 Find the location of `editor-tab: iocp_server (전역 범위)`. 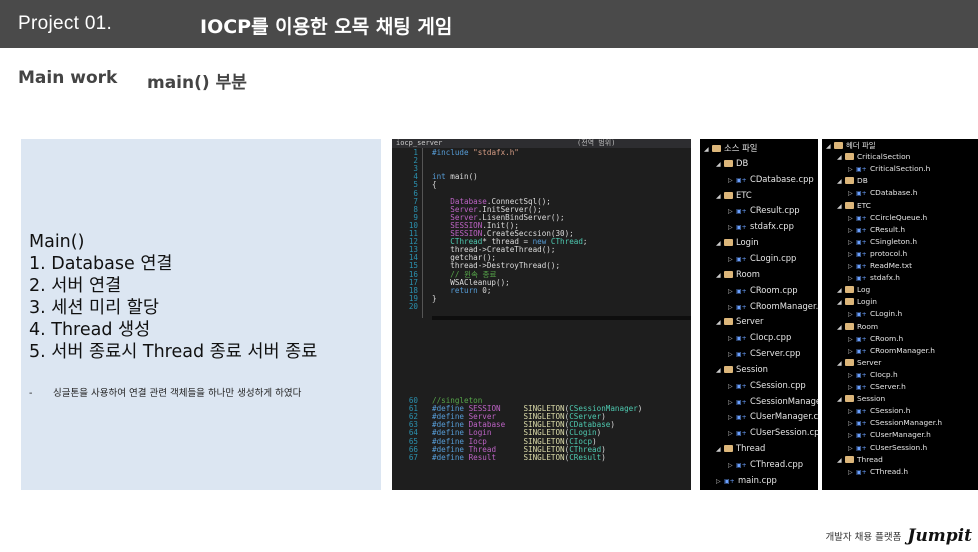

editor-tab: iocp_server (전역 범위) is located at coordinates (541, 143).